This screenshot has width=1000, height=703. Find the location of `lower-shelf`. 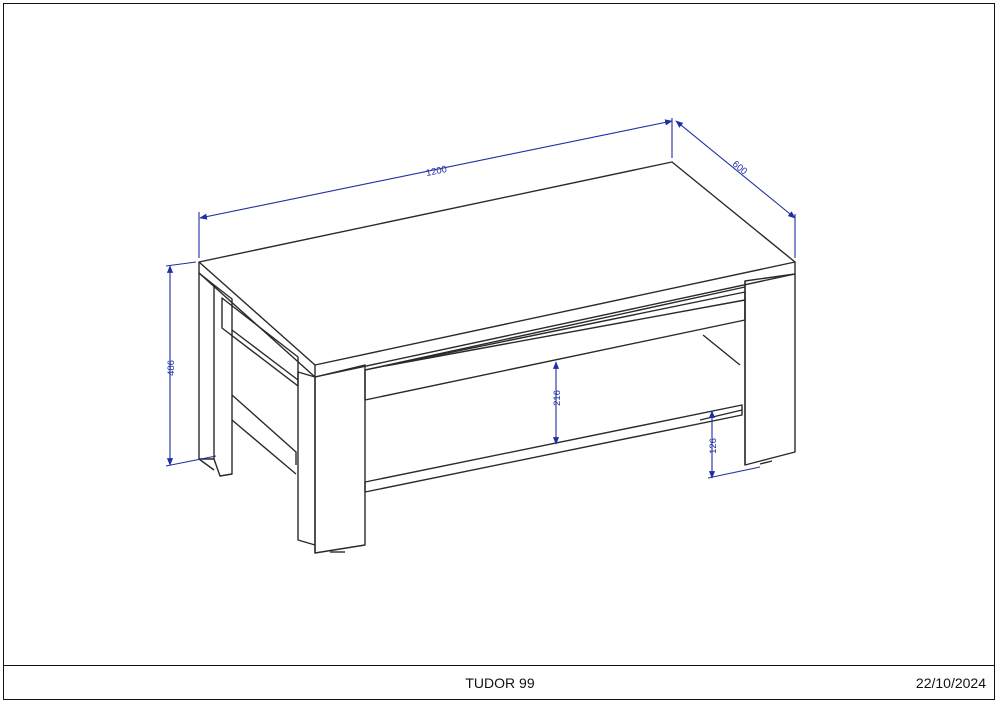

lower-shelf is located at coordinates (553, 448).